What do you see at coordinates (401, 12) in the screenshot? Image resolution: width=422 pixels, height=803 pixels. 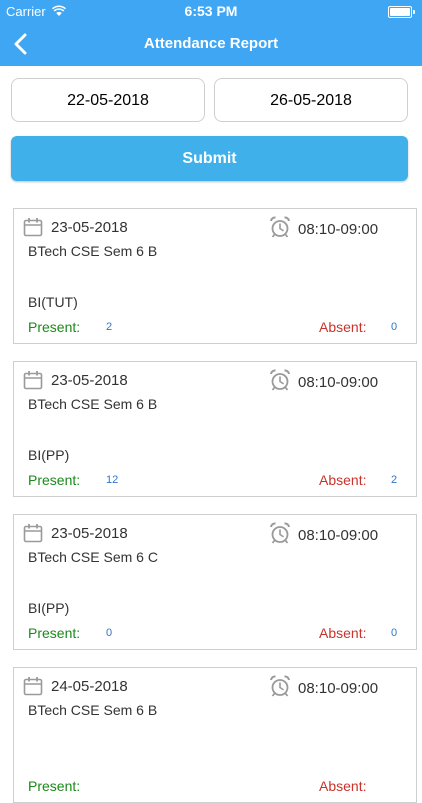 I see `battery-icon` at bounding box center [401, 12].